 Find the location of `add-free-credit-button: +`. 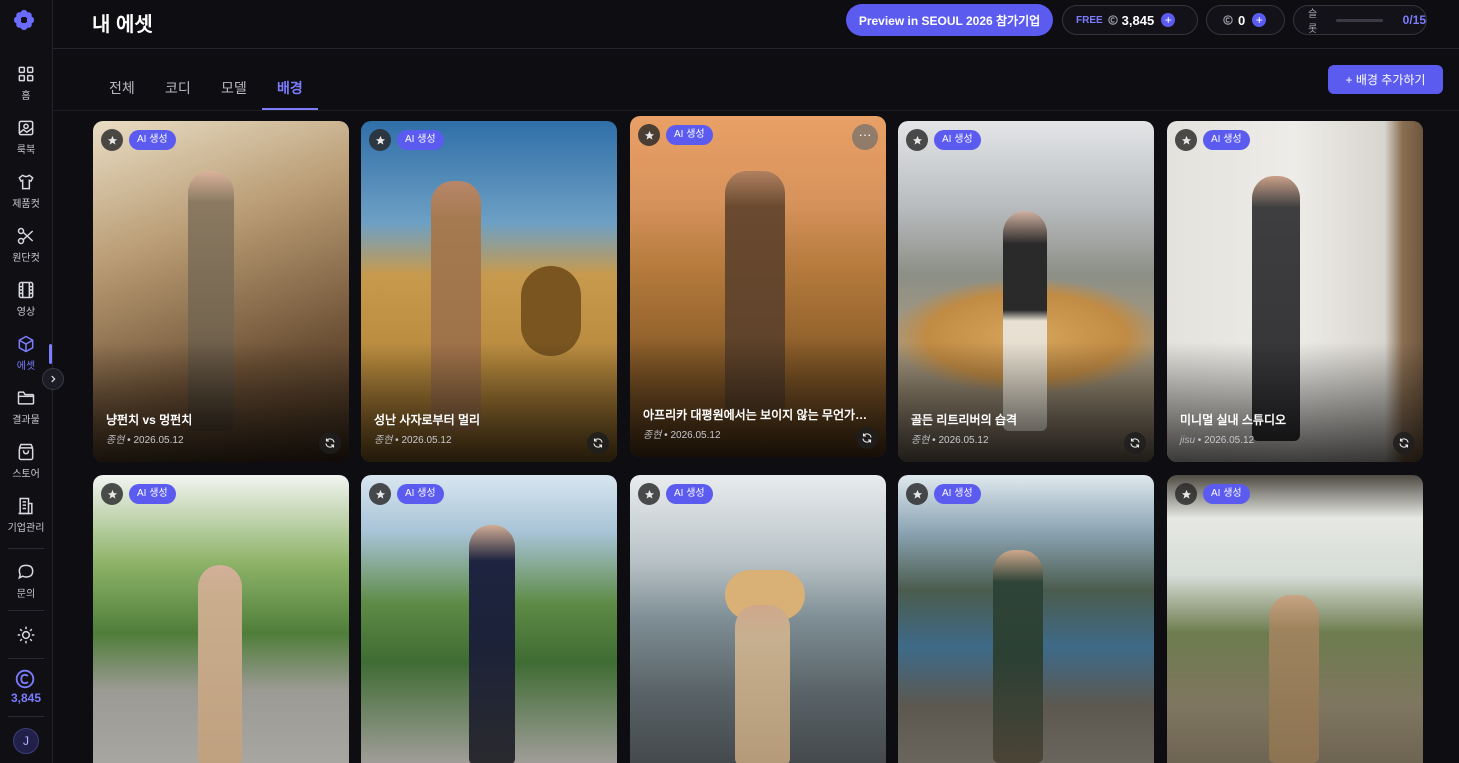

add-free-credit-button: + is located at coordinates (1168, 20).